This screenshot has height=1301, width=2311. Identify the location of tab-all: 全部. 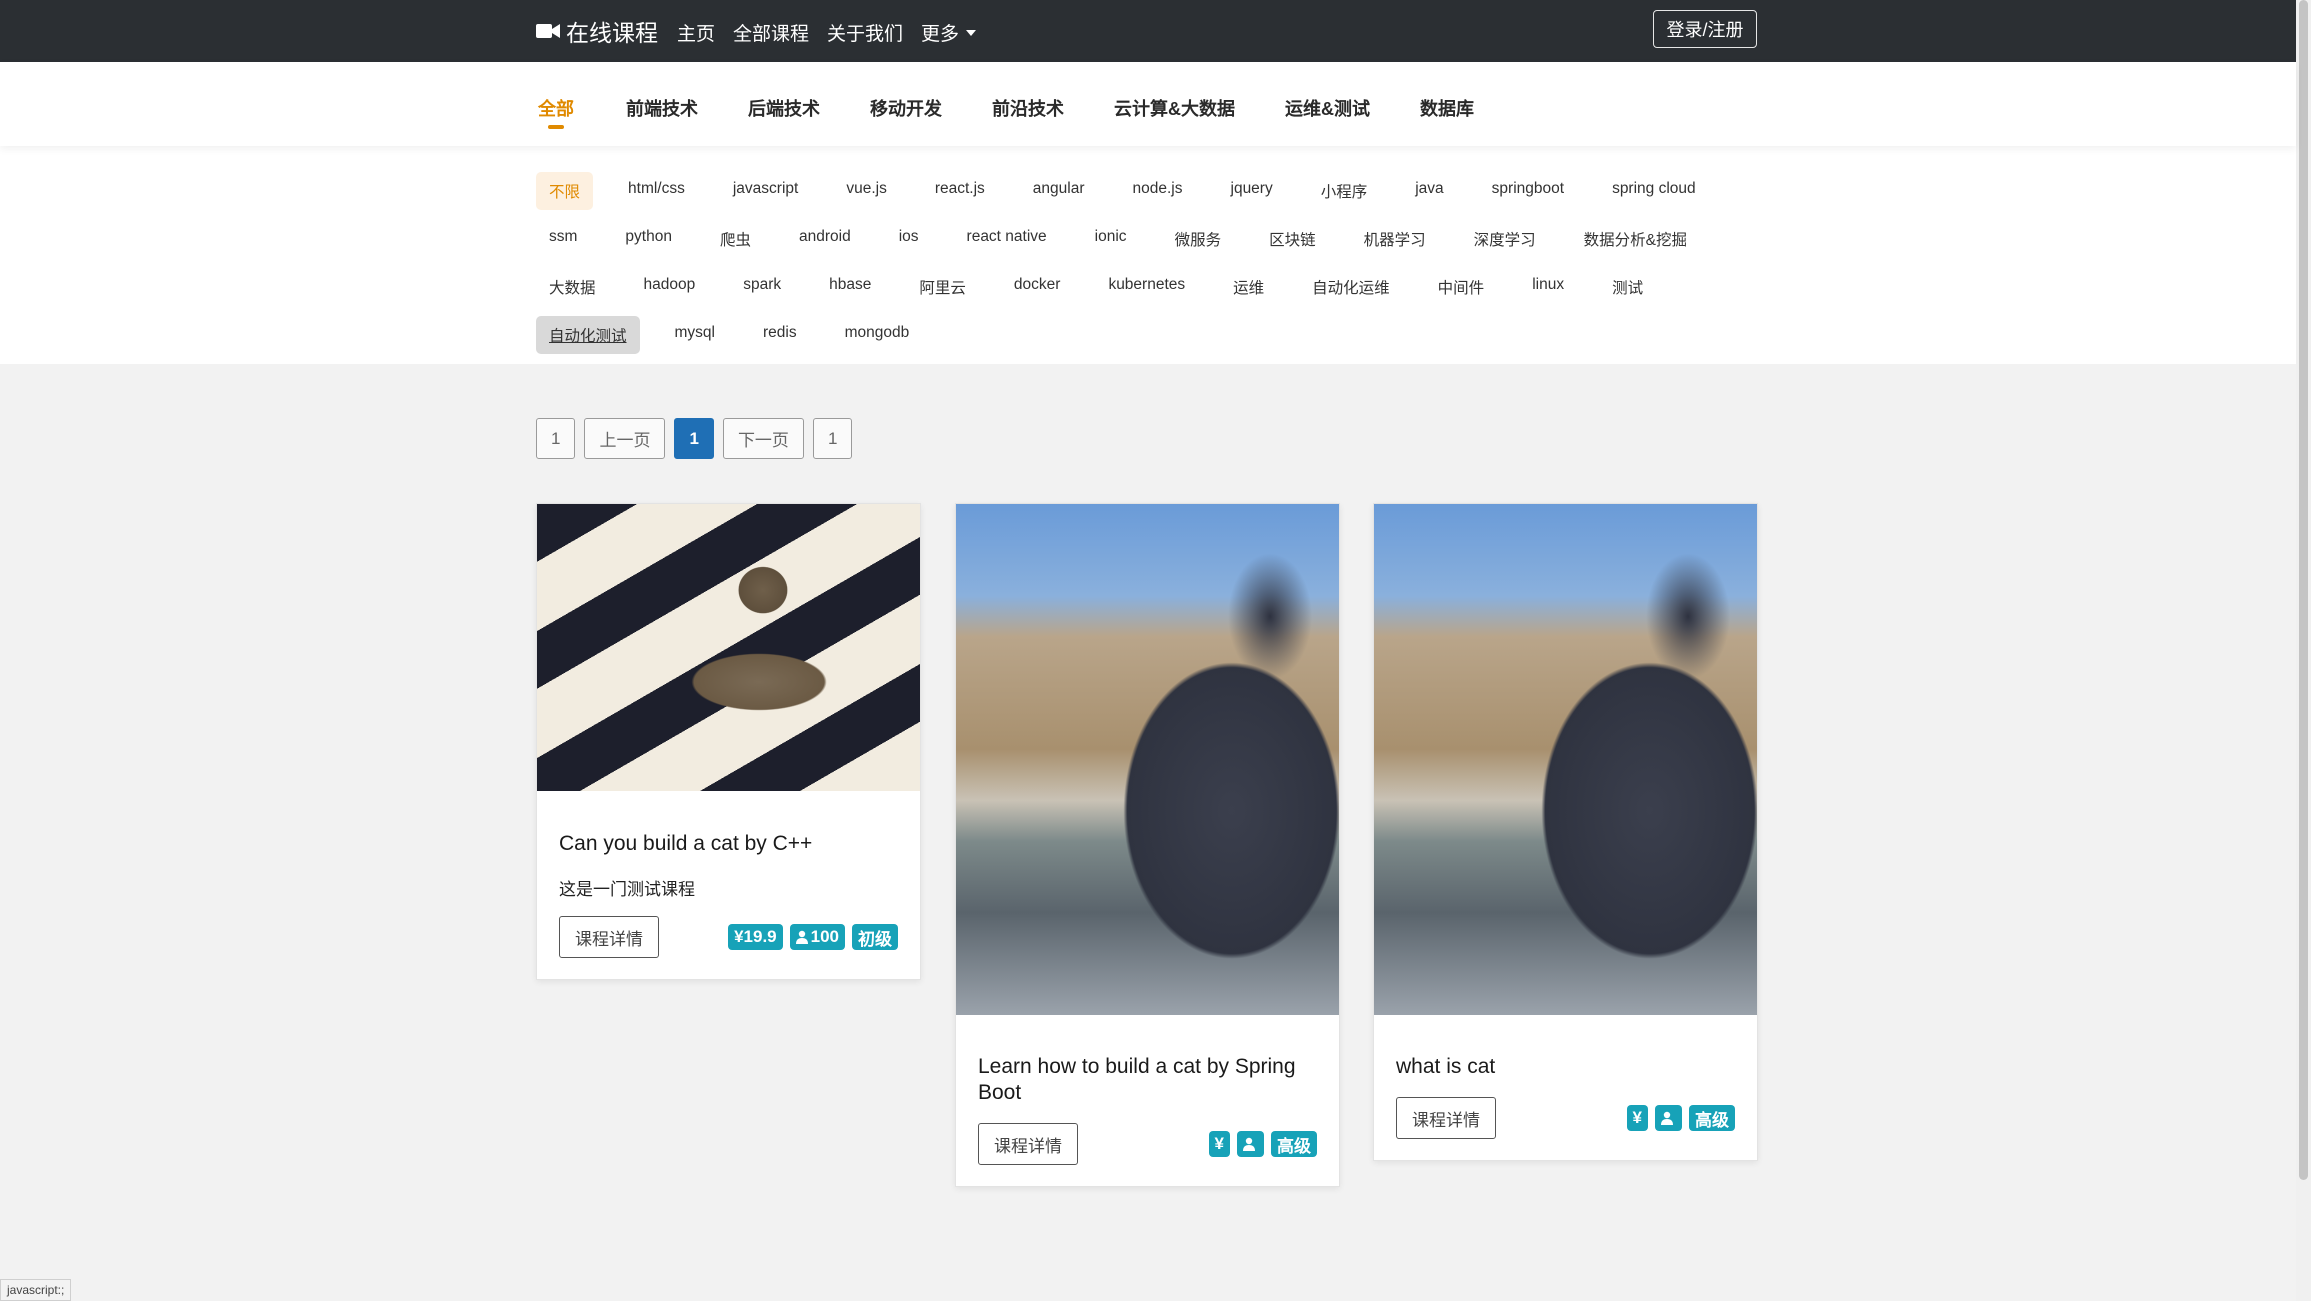
(556, 108).